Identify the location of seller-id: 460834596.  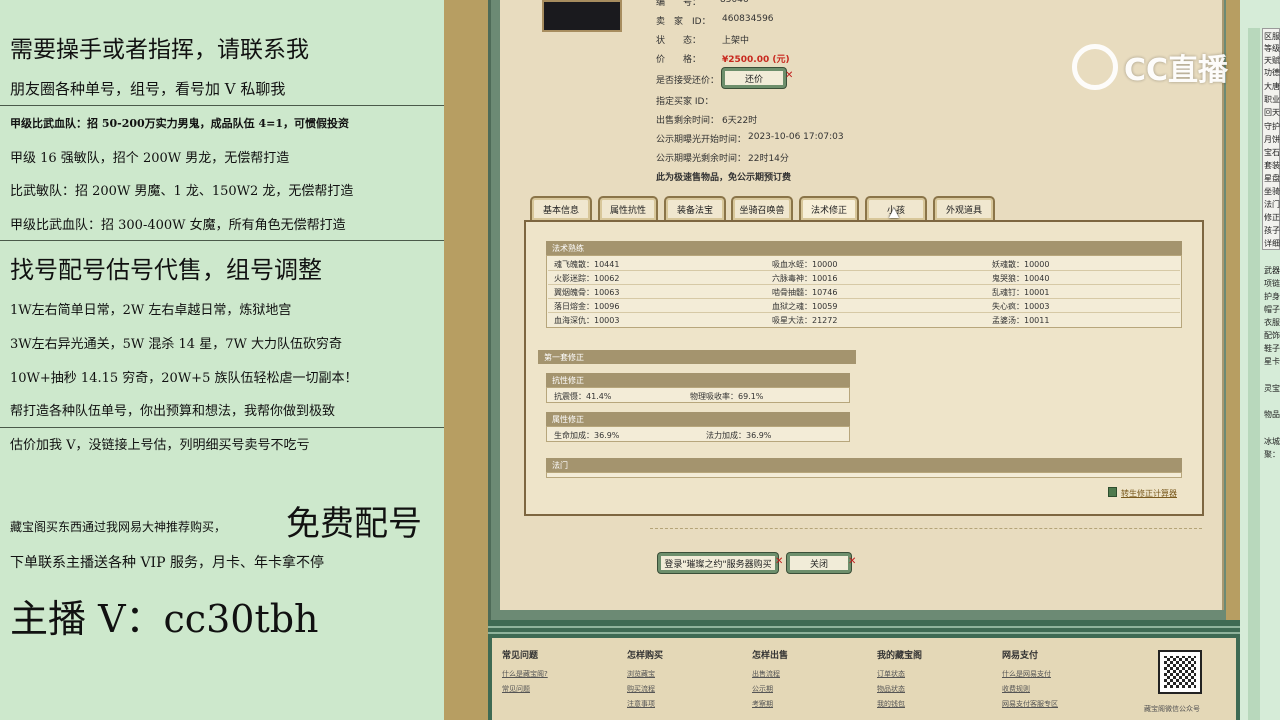
(748, 19).